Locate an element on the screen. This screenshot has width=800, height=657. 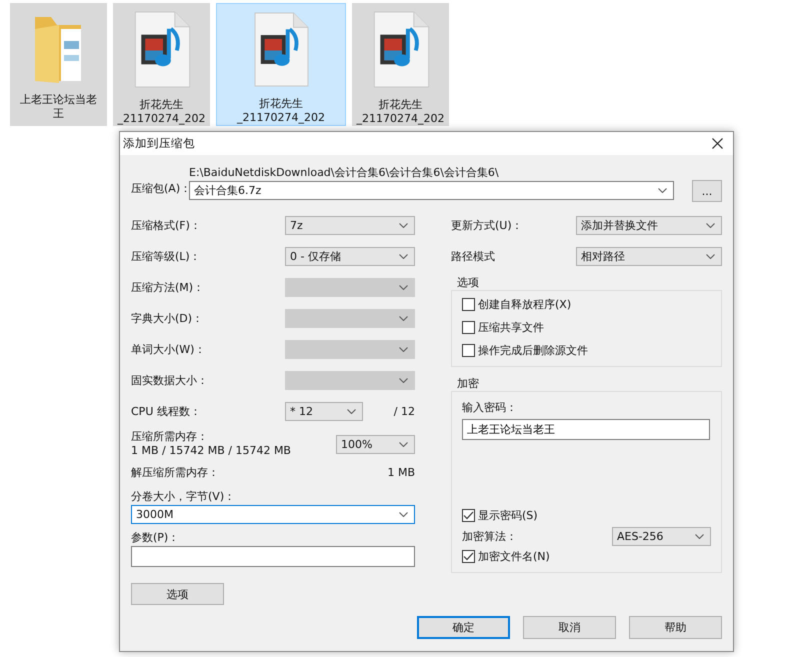
field-label: 压缩等级(L)： is located at coordinates (166, 256).